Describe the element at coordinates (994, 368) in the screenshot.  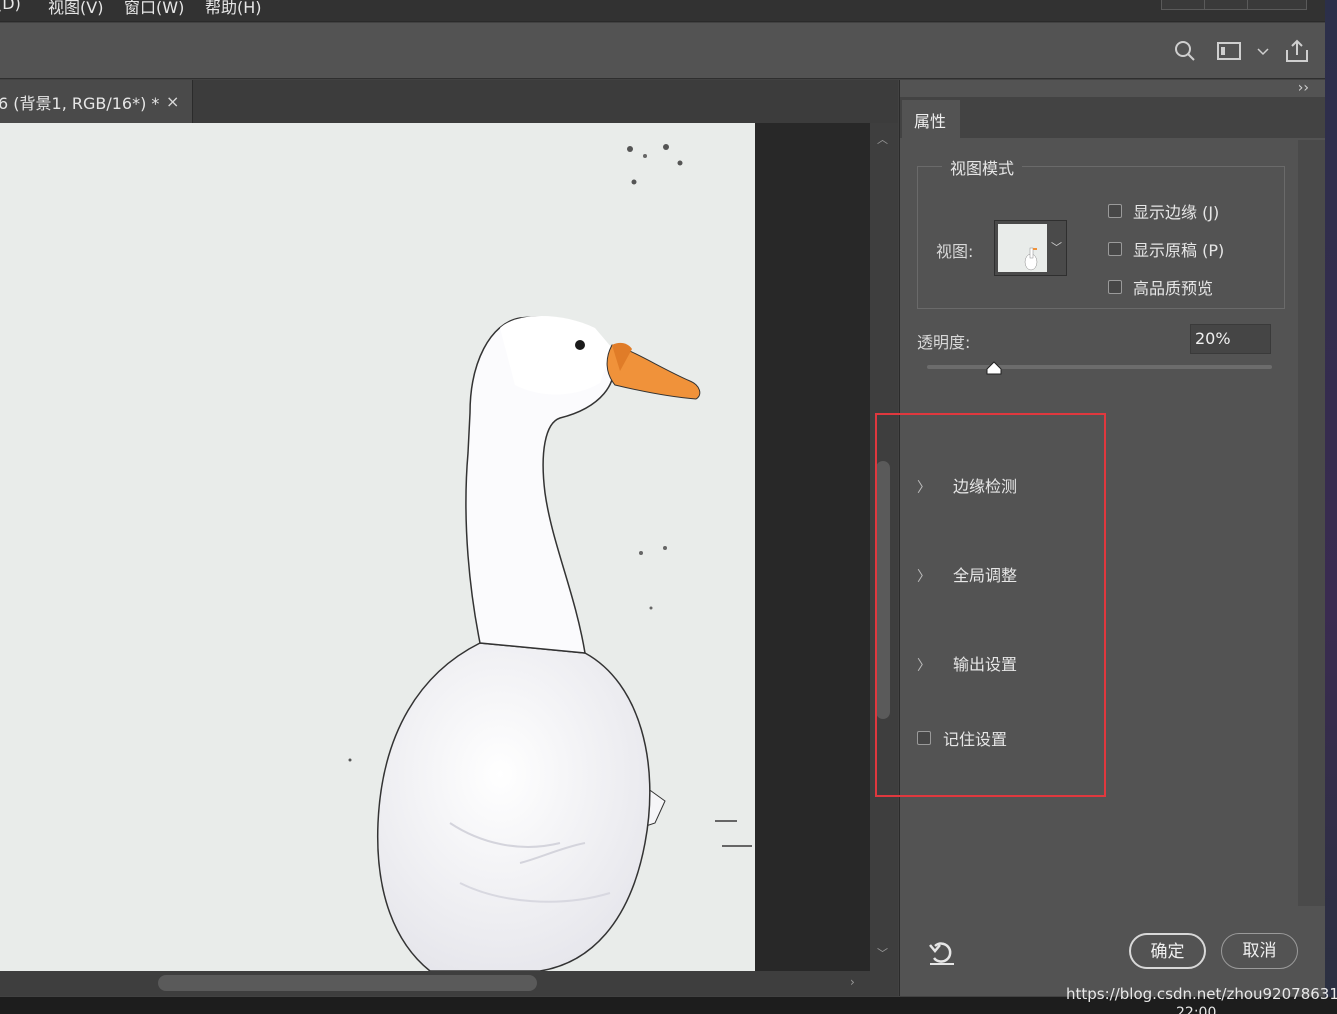
I see `opacity-slider-handle` at that location.